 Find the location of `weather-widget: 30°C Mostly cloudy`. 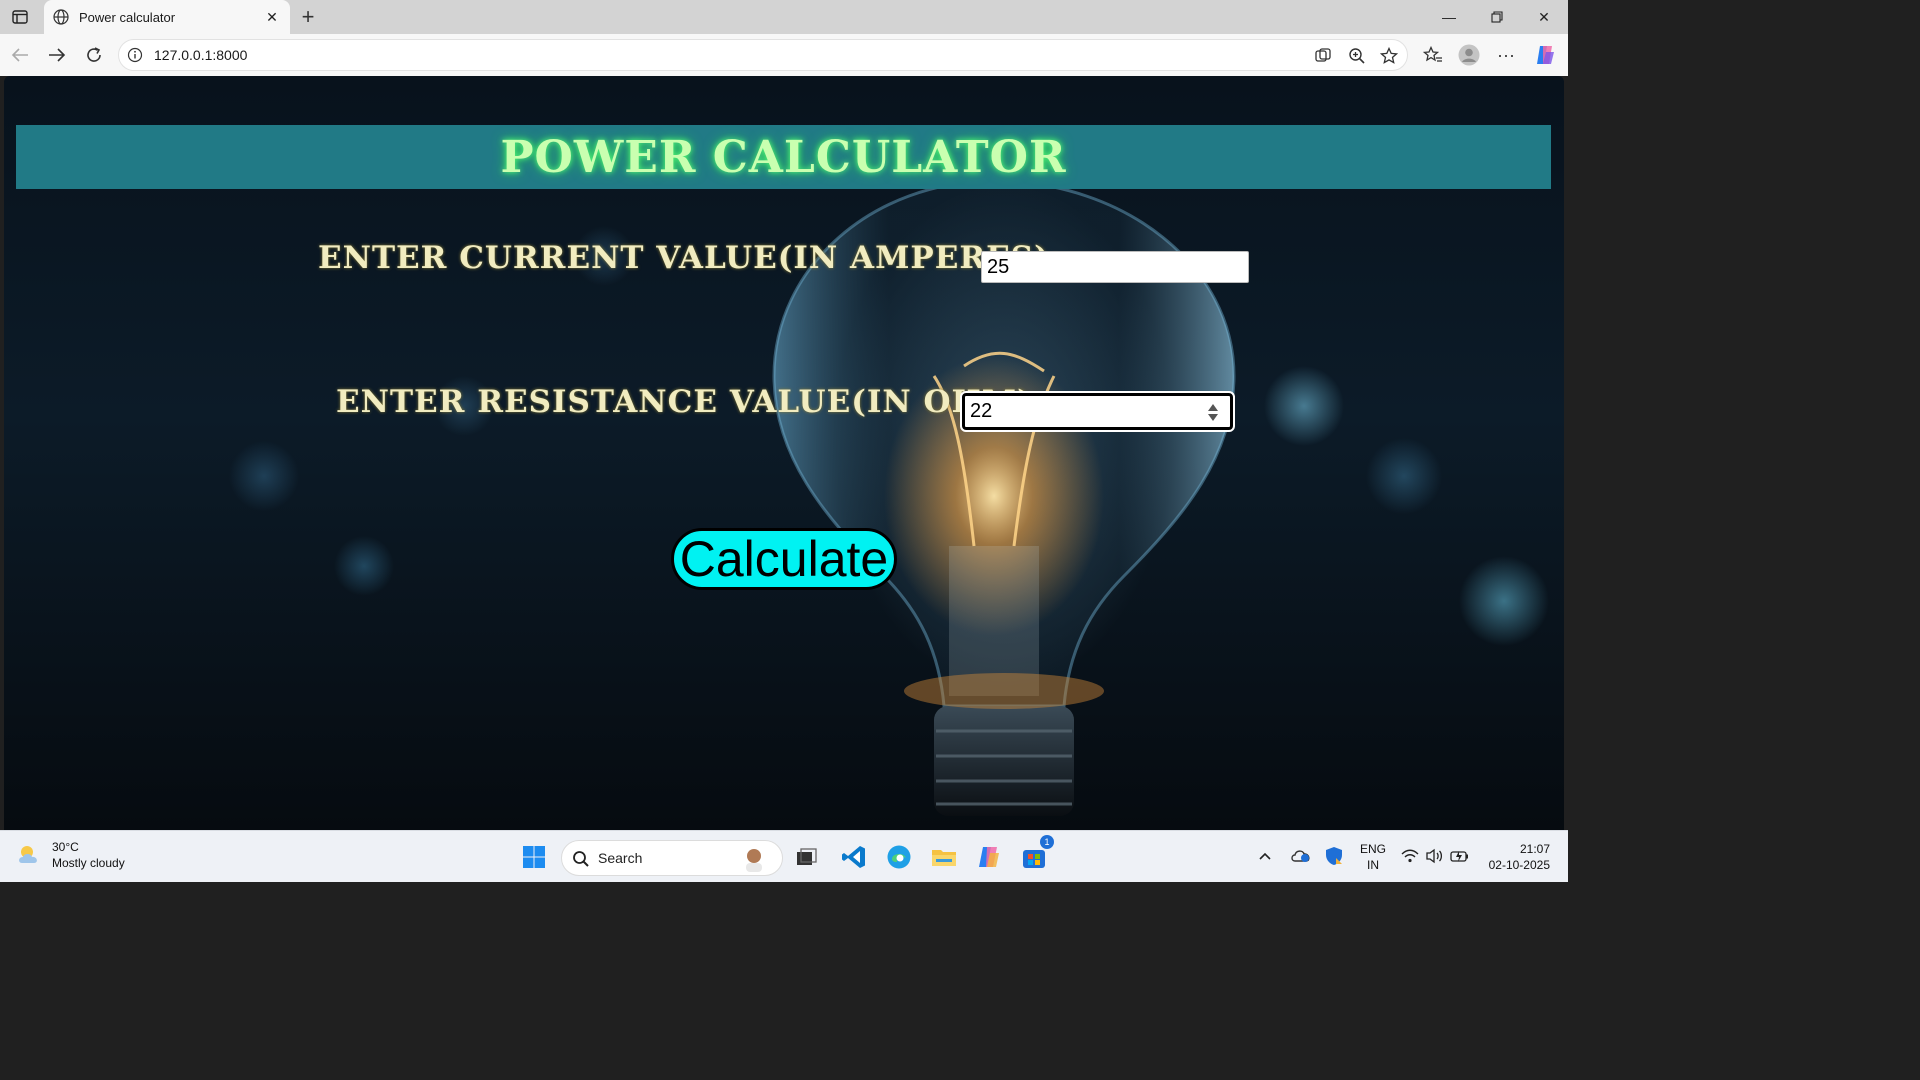

weather-widget: 30°C Mostly cloudy is located at coordinates (70, 855).